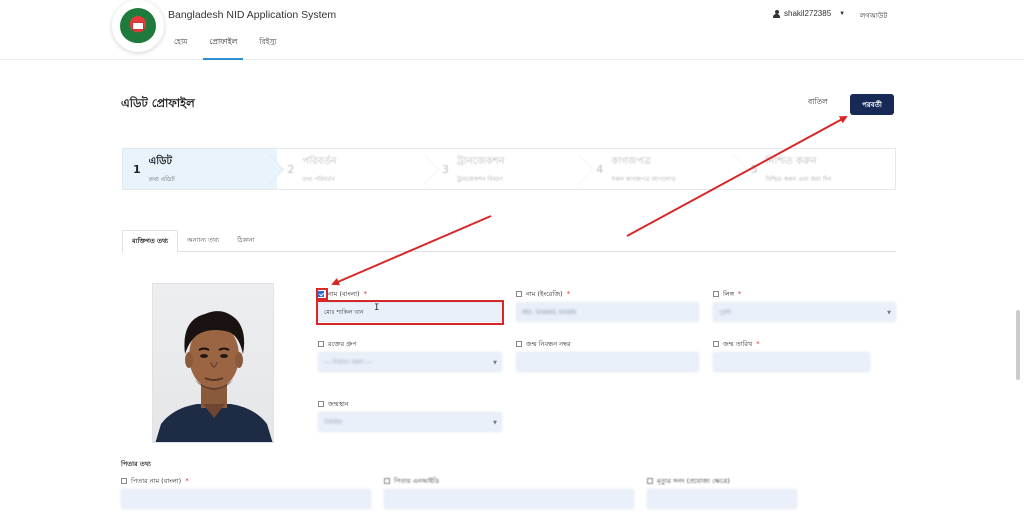 The height and width of the screenshot is (532, 1024). I want to click on father-name-field: পিতার নাম (বাংলা) *, so click(246, 492).